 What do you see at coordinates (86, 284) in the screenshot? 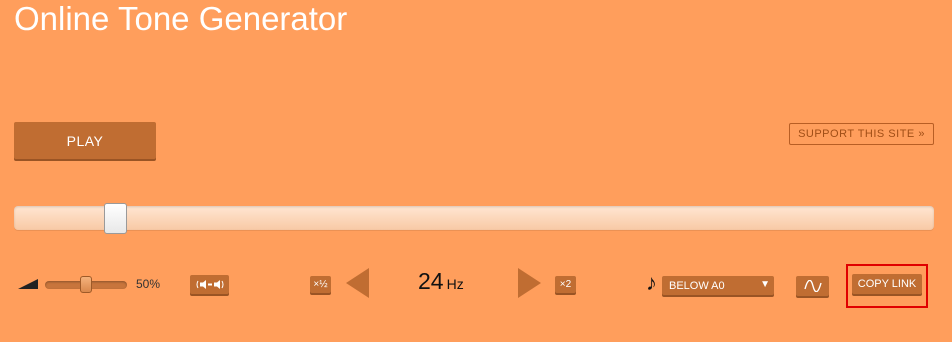
I see `volume-slider-thumb` at bounding box center [86, 284].